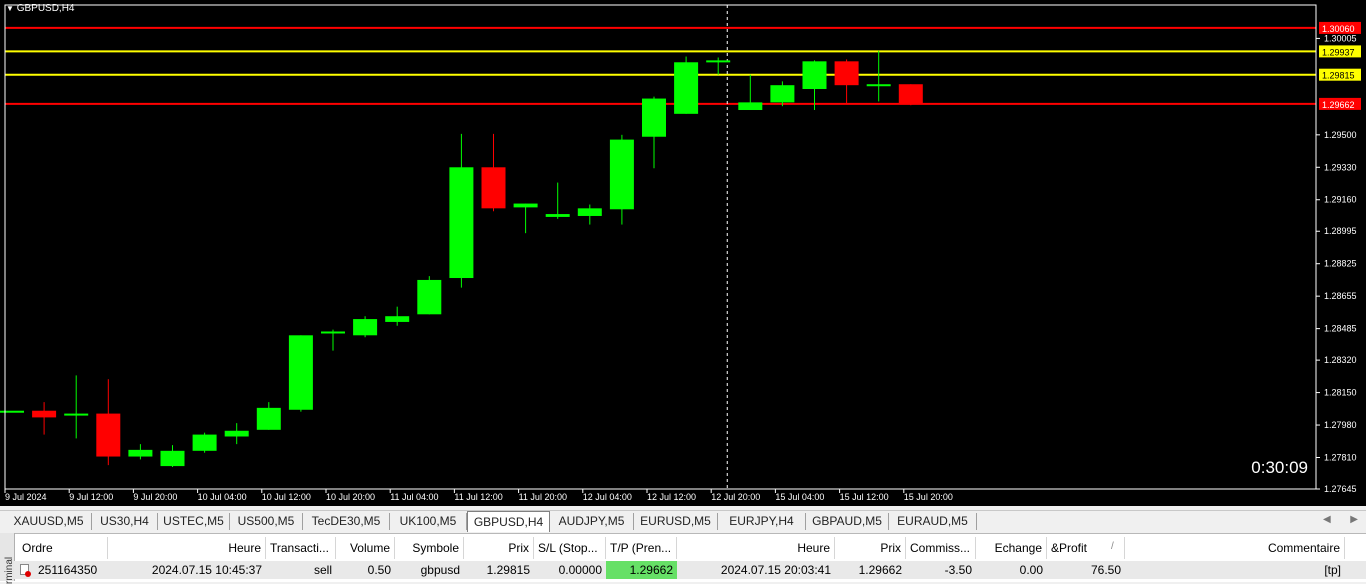  What do you see at coordinates (286, 497) in the screenshot?
I see `x-tick-label: 10 Jul 12:00` at bounding box center [286, 497].